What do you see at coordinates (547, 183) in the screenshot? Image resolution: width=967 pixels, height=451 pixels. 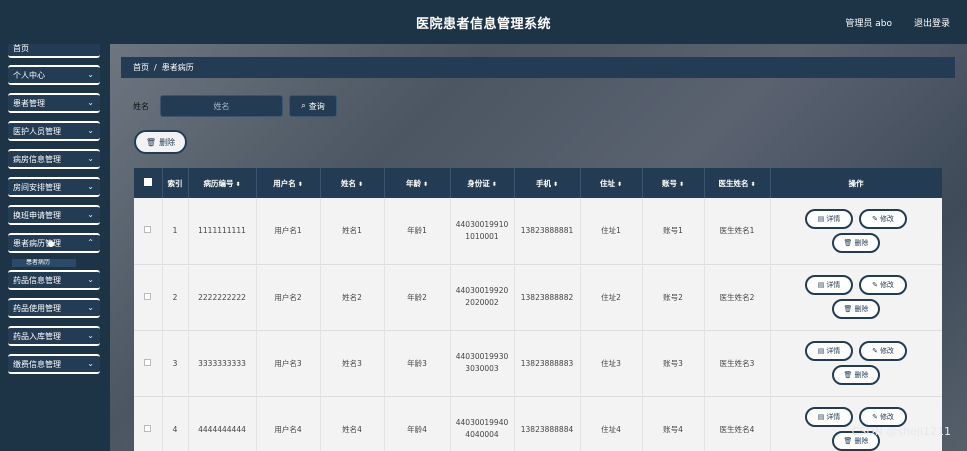 I see `header-phone: 手机 ⬍` at bounding box center [547, 183].